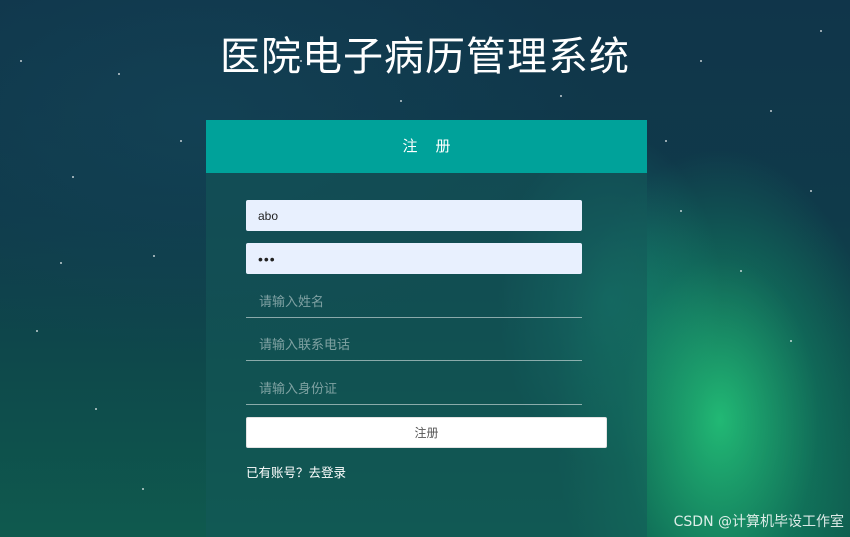 The image size is (850, 537). I want to click on go-login-link: 已有账号？去登录, so click(296, 471).